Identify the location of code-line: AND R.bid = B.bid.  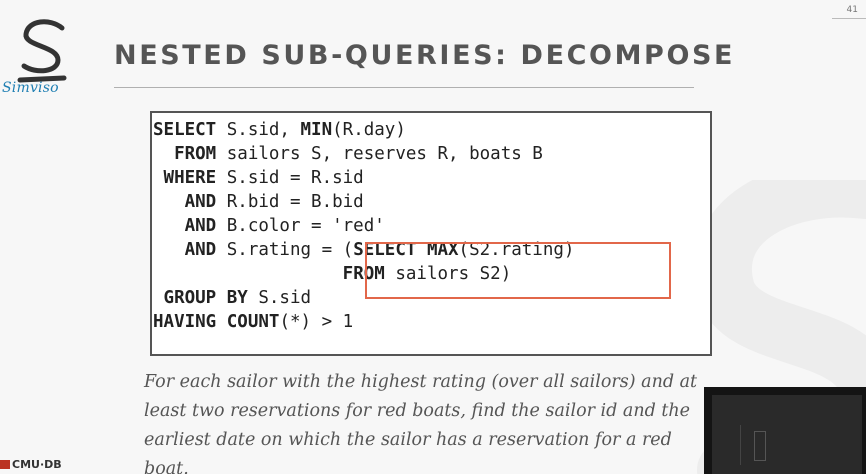
(363, 202).